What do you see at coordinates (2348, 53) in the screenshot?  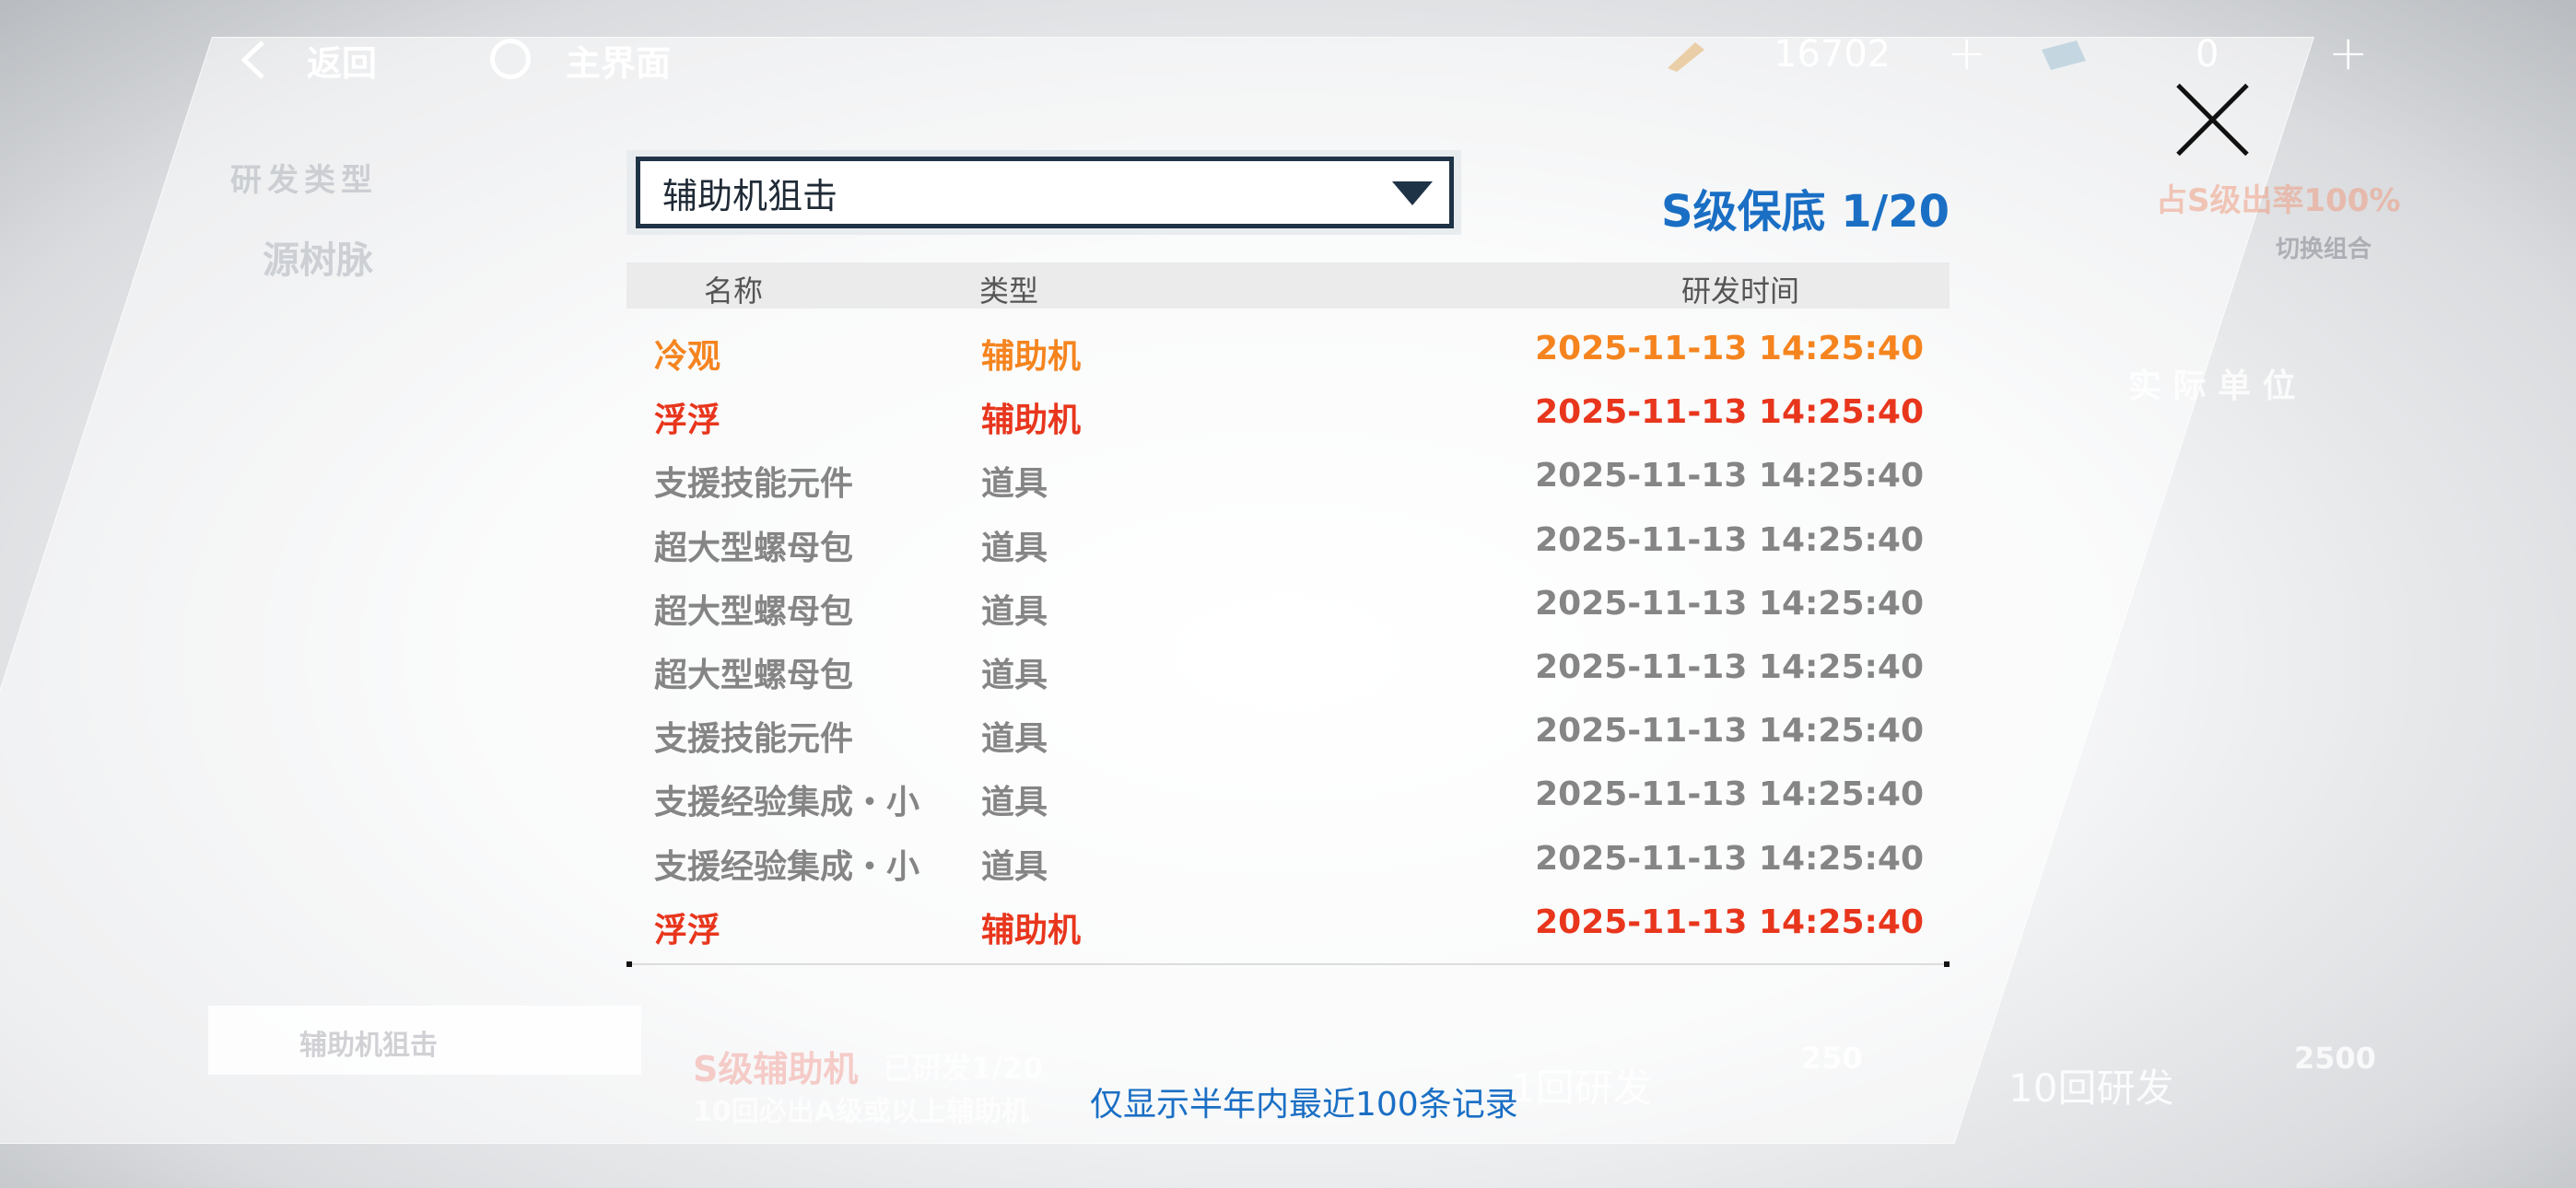 I see `currency2-add-button: +` at bounding box center [2348, 53].